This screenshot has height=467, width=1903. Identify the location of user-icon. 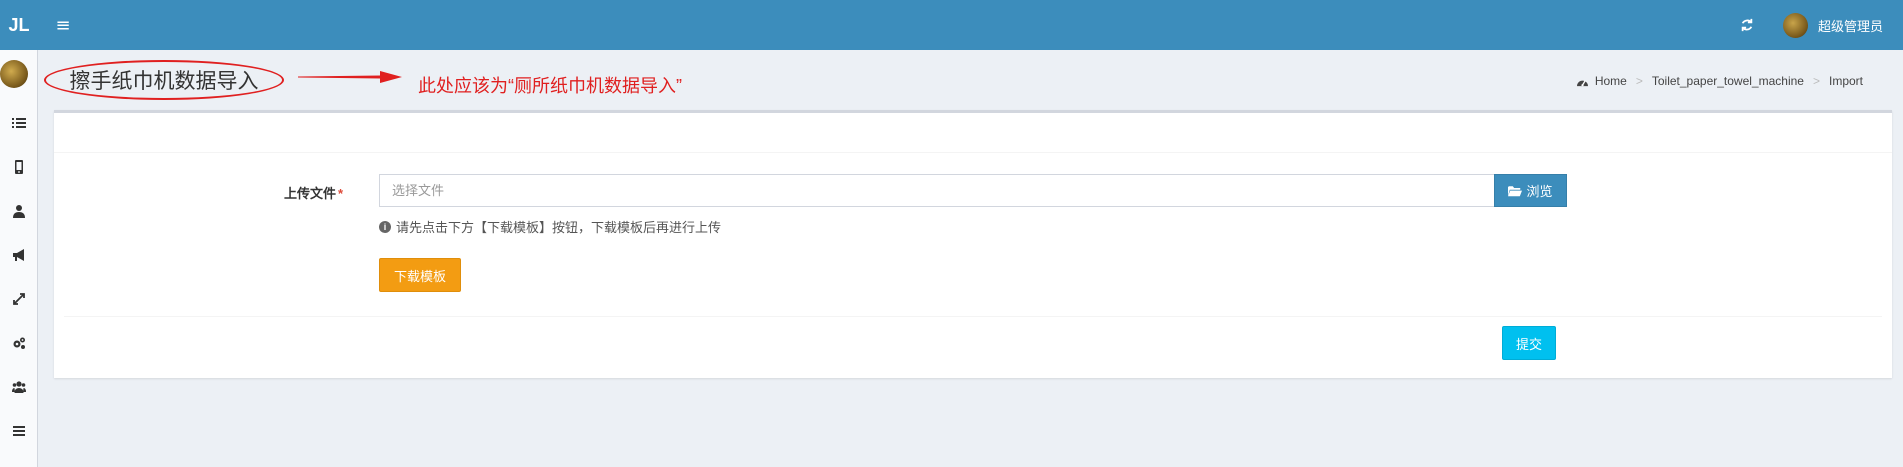
(19, 211).